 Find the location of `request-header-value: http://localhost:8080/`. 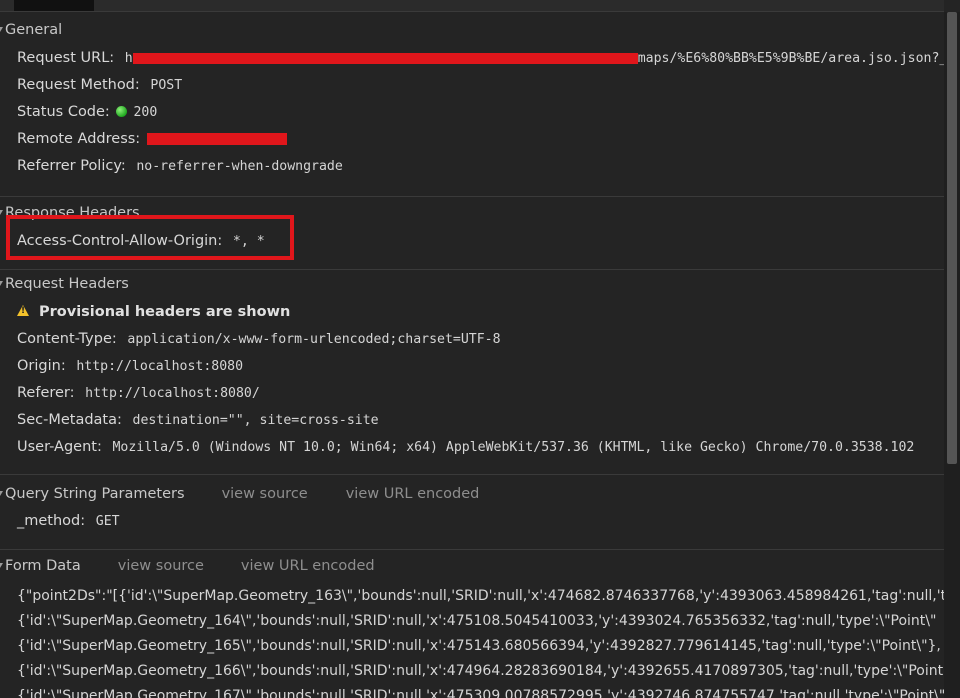

request-header-value: http://localhost:8080/ is located at coordinates (172, 393).